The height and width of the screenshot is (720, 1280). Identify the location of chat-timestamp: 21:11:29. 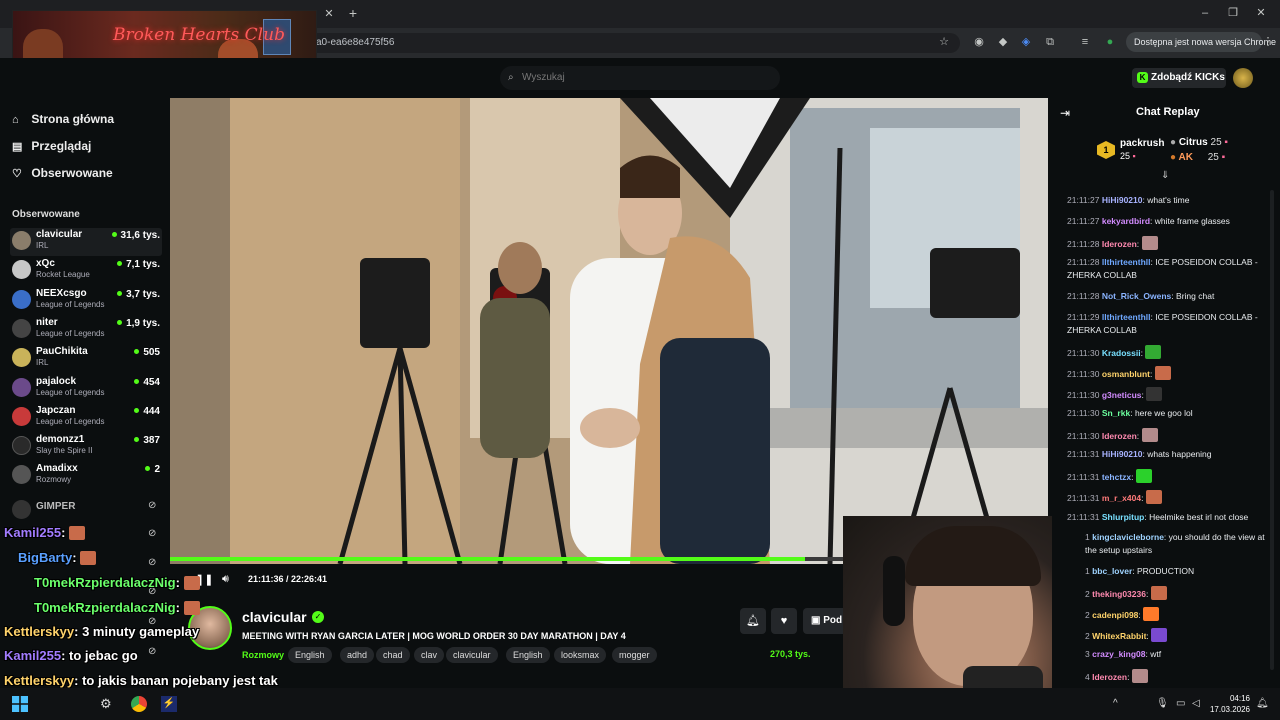
(1083, 317).